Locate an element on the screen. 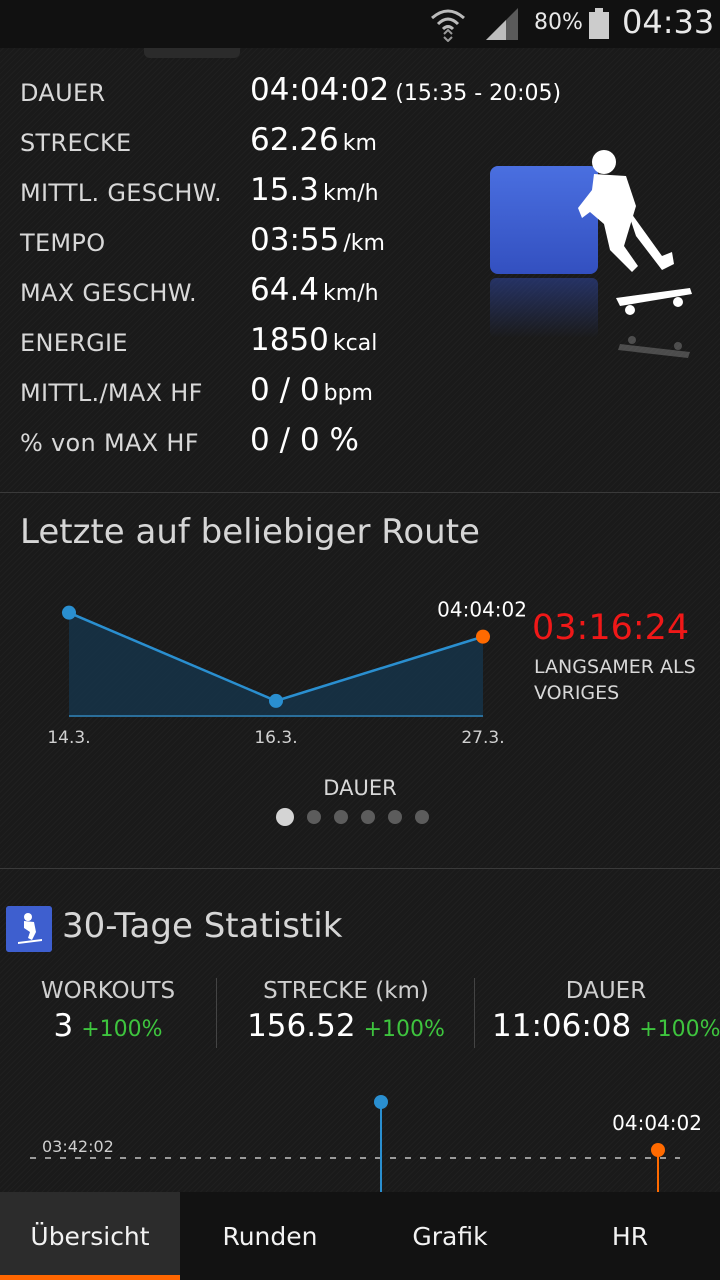 The image size is (720, 1280). column-header: STRECKE (km) is located at coordinates (346, 991).